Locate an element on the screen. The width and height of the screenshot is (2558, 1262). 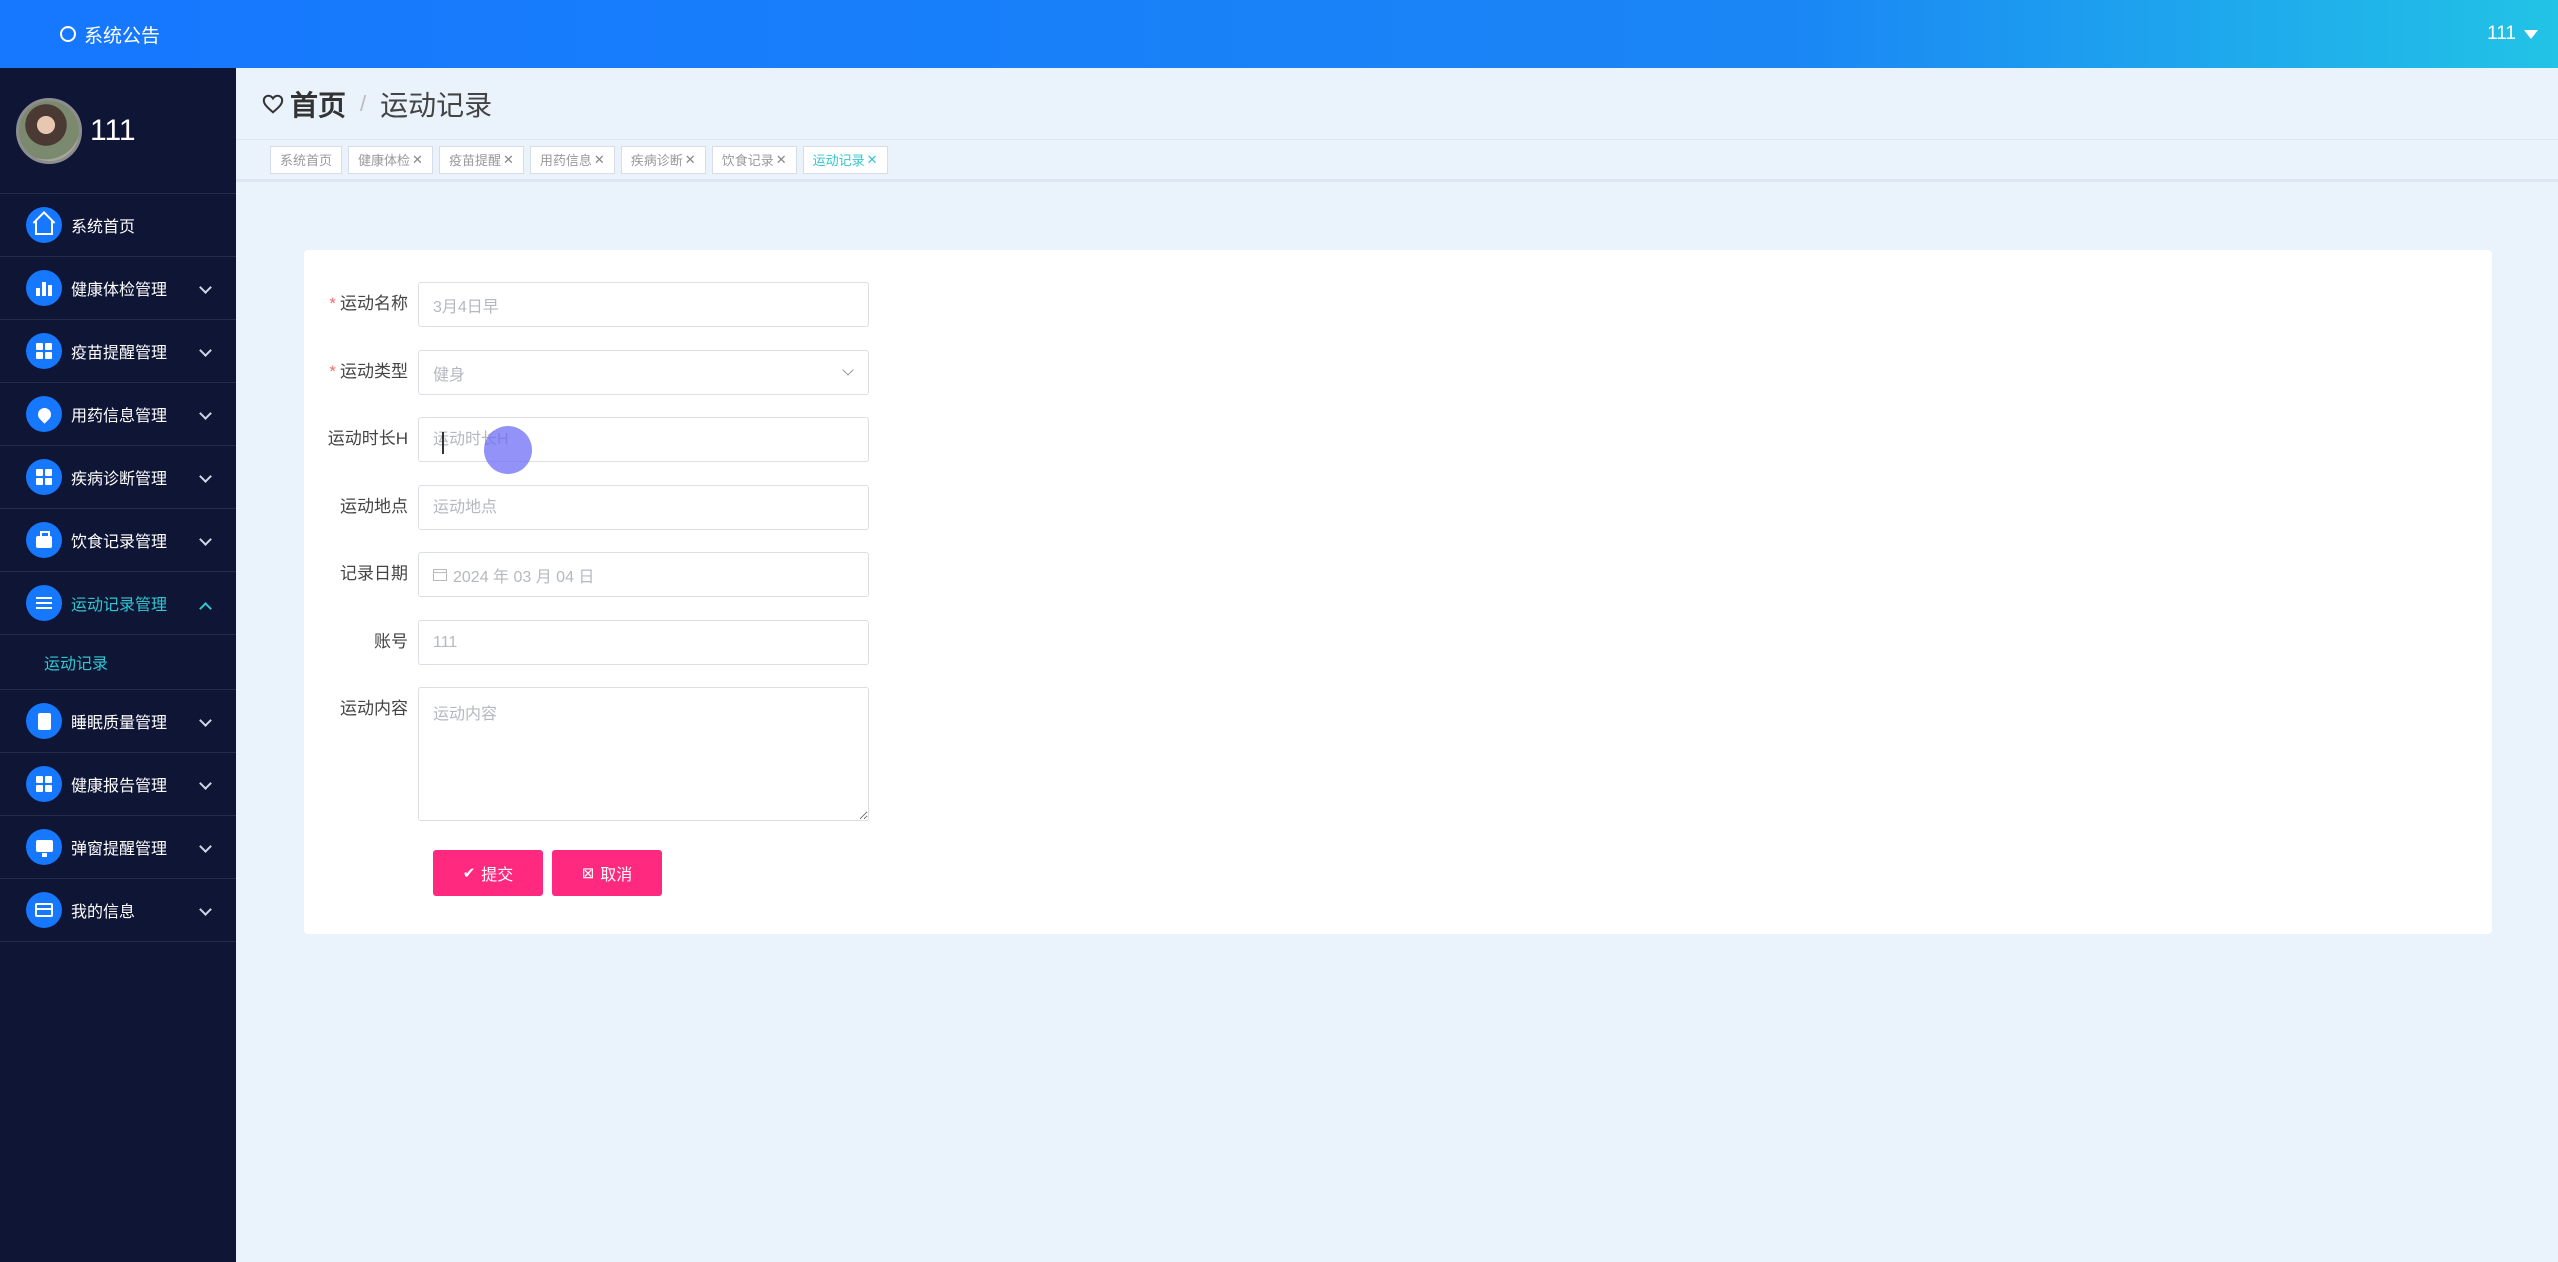
tab-diagnosis: 疾病诊断 ✕ is located at coordinates (663, 159).